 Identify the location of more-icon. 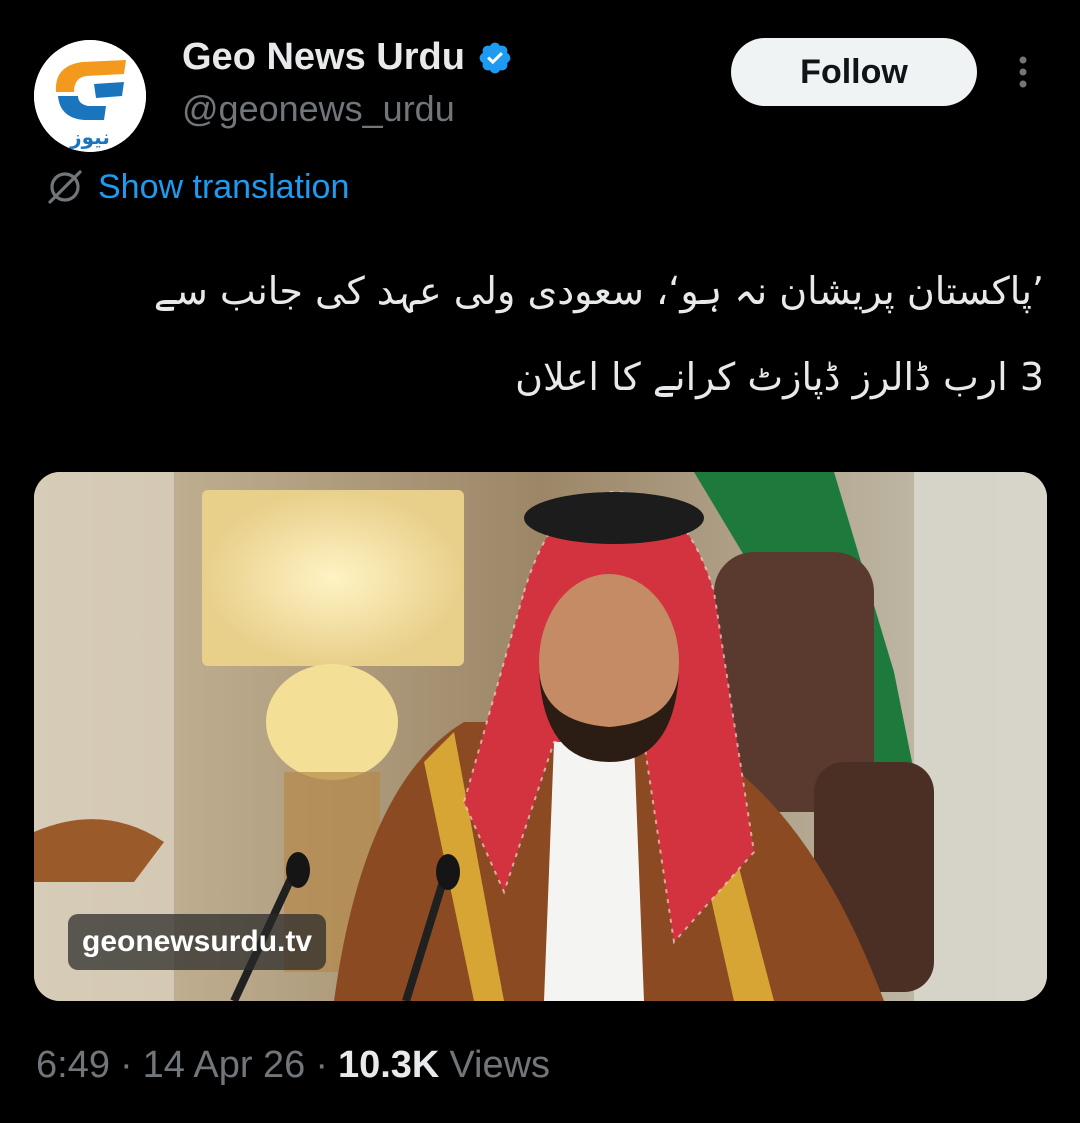
(1023, 72).